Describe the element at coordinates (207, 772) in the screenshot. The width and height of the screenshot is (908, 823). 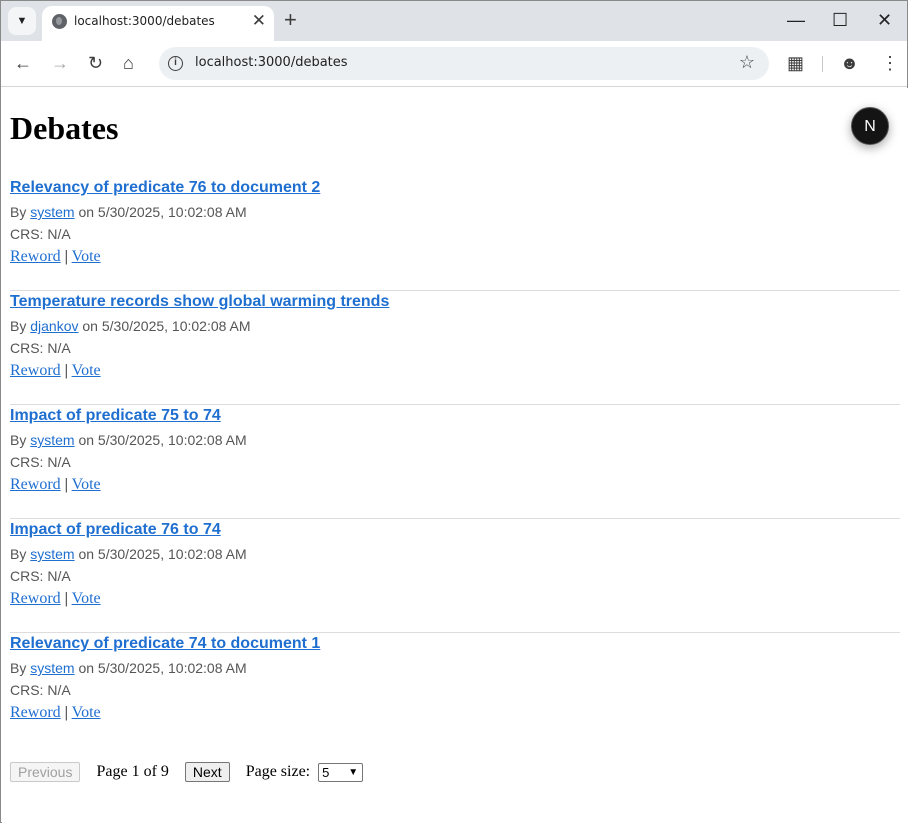
I see `next-button: Next` at that location.